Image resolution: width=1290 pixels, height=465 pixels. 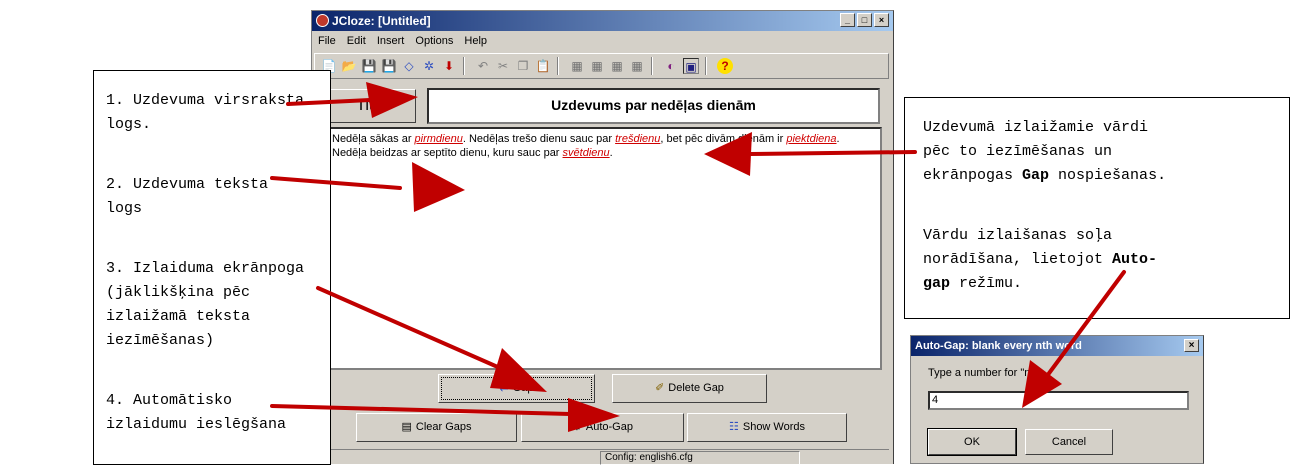 I want to click on gap-word: svētdienu, so click(x=586, y=153).